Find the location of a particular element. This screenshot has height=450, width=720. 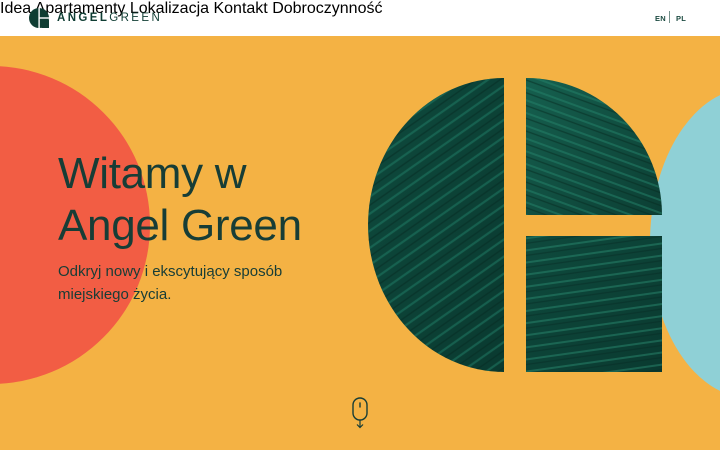

angel-green-logo-icon is located at coordinates (39, 18).